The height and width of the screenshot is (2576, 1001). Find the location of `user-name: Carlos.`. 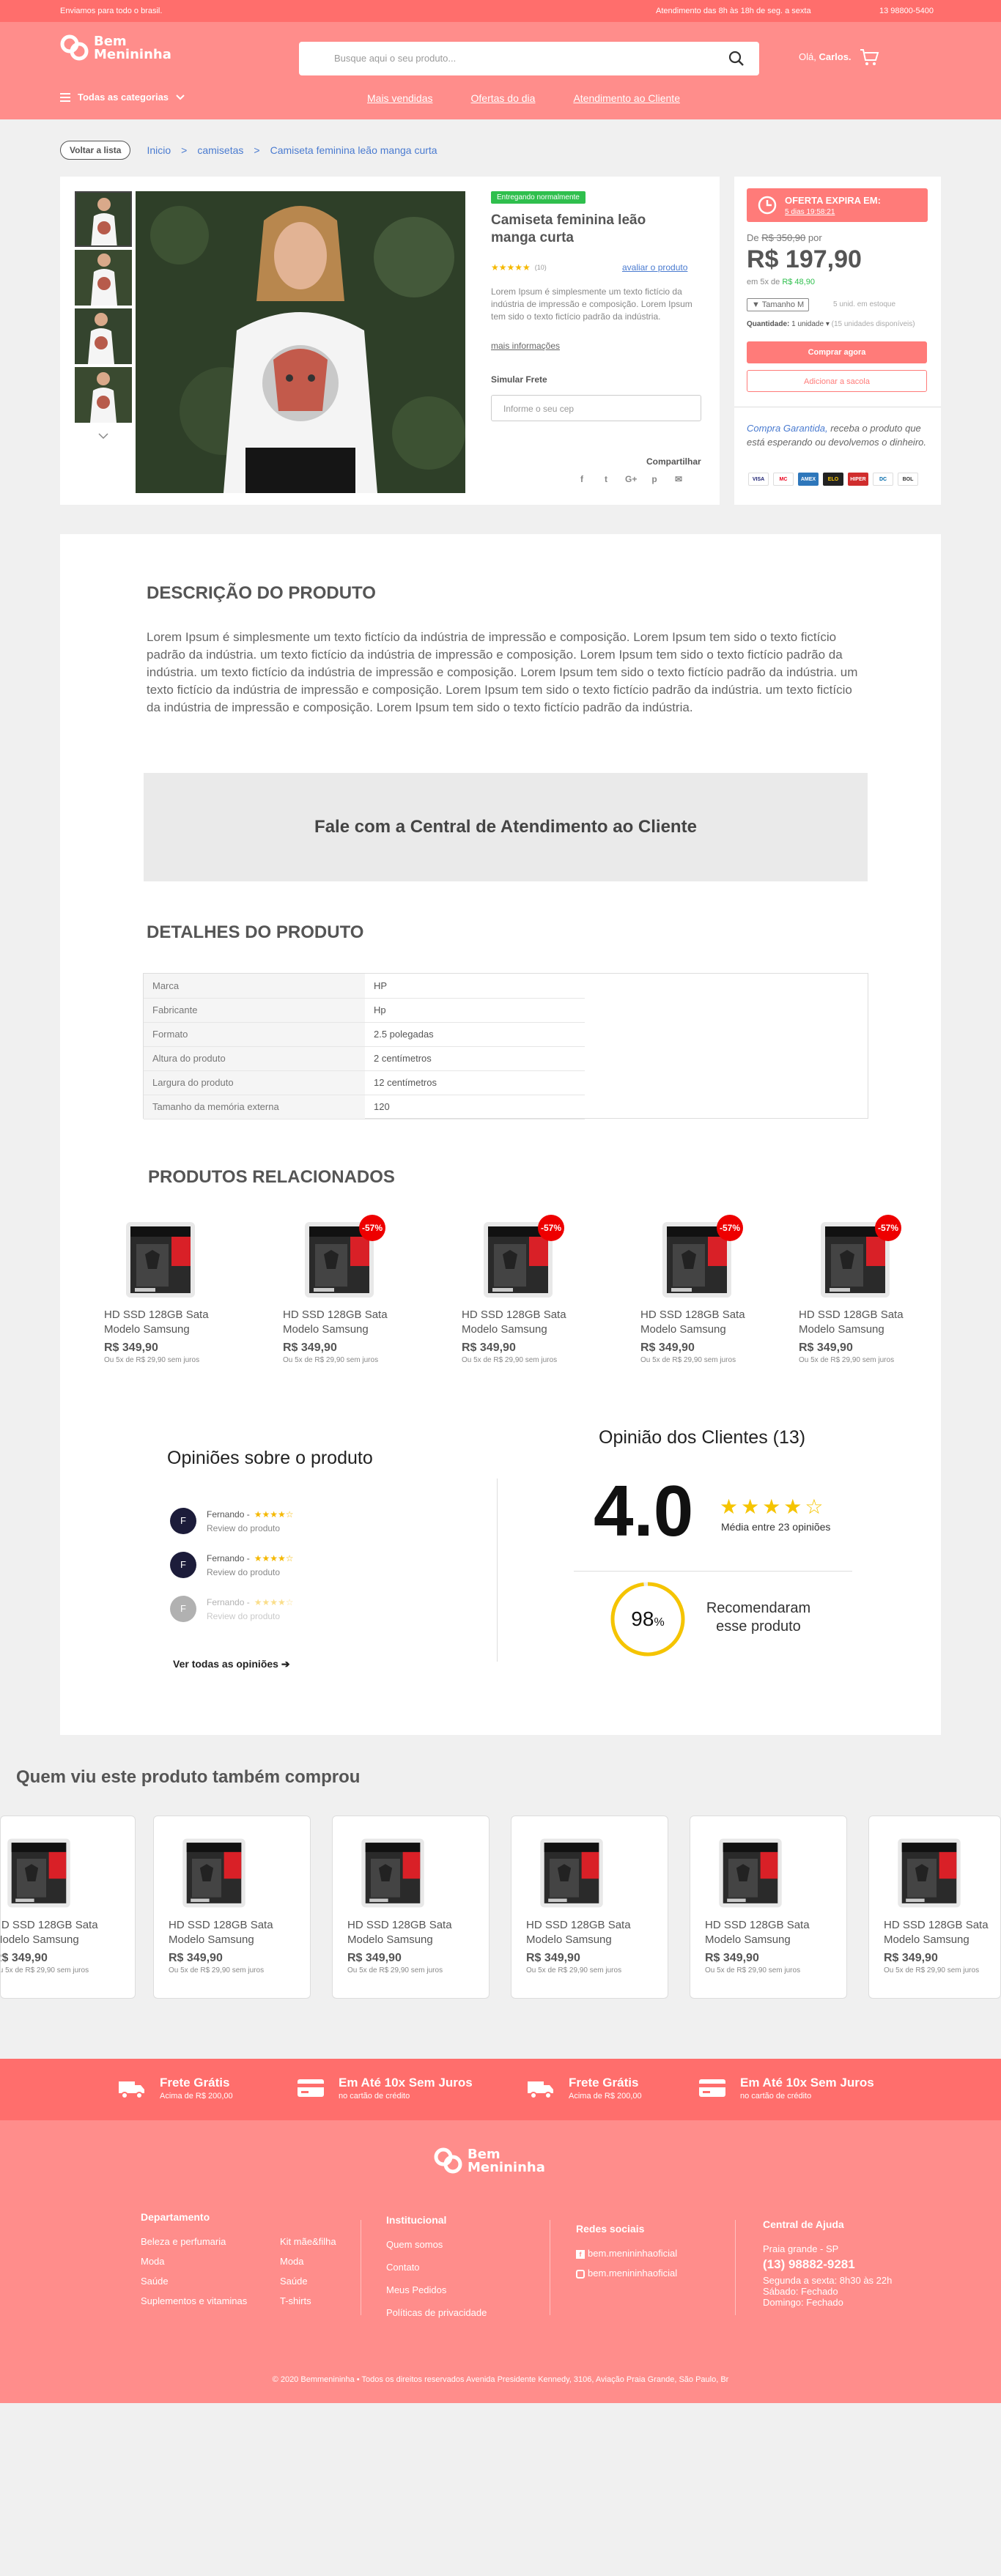

user-name: Carlos. is located at coordinates (835, 56).